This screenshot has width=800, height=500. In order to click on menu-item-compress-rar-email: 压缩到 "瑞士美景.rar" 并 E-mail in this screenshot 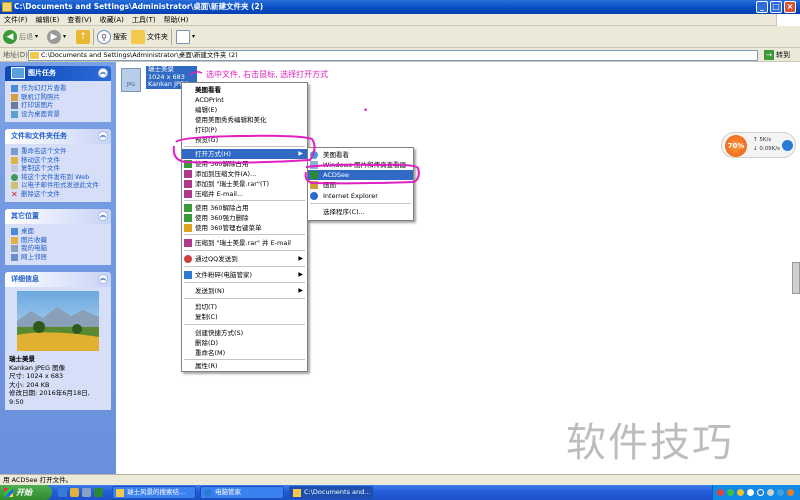, I will do `click(244, 243)`.